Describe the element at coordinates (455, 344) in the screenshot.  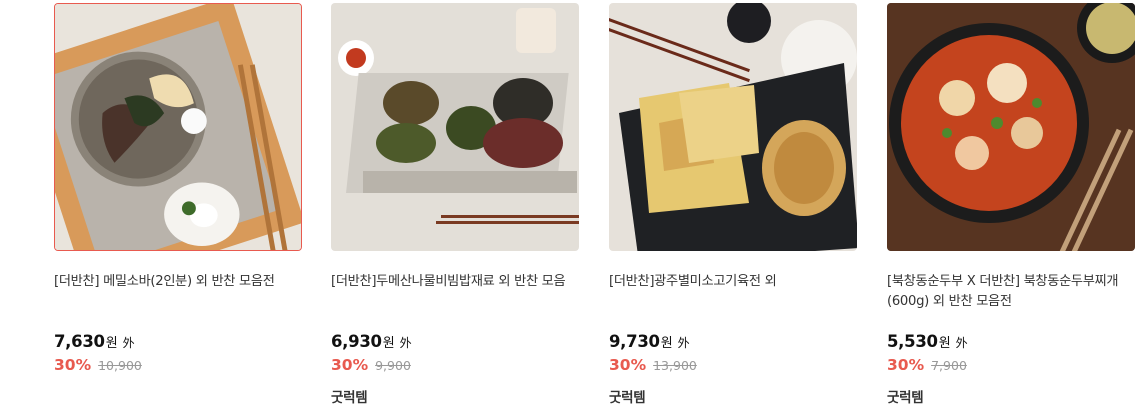
I see `price-row: 6,930 원 外` at that location.